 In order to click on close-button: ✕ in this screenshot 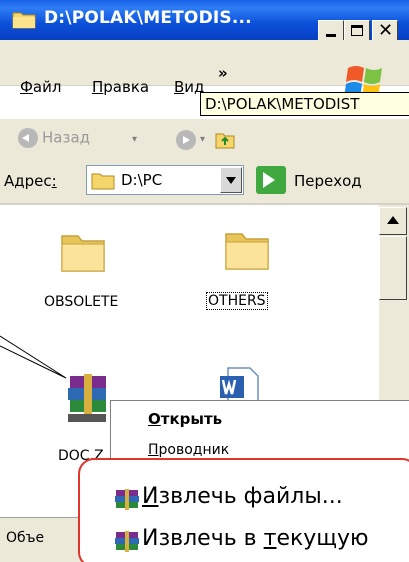, I will do `click(385, 31)`.